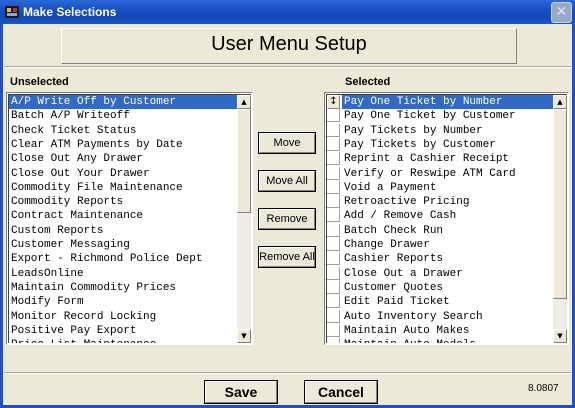 The width and height of the screenshot is (575, 408). What do you see at coordinates (447, 302) in the screenshot?
I see `list-item: Edit Paid Ticket` at bounding box center [447, 302].